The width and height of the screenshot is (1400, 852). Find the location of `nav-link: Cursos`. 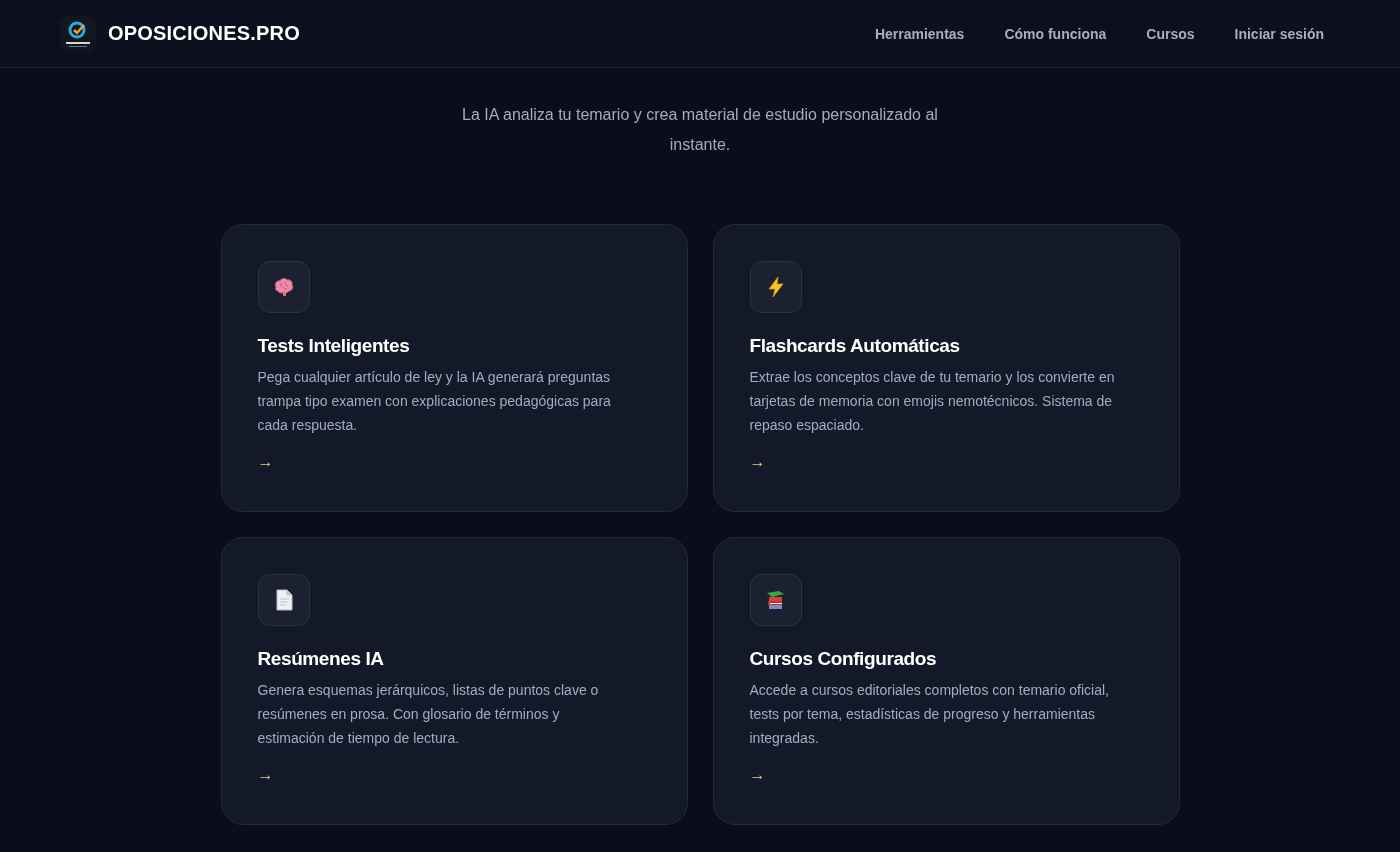

nav-link: Cursos is located at coordinates (1170, 33).